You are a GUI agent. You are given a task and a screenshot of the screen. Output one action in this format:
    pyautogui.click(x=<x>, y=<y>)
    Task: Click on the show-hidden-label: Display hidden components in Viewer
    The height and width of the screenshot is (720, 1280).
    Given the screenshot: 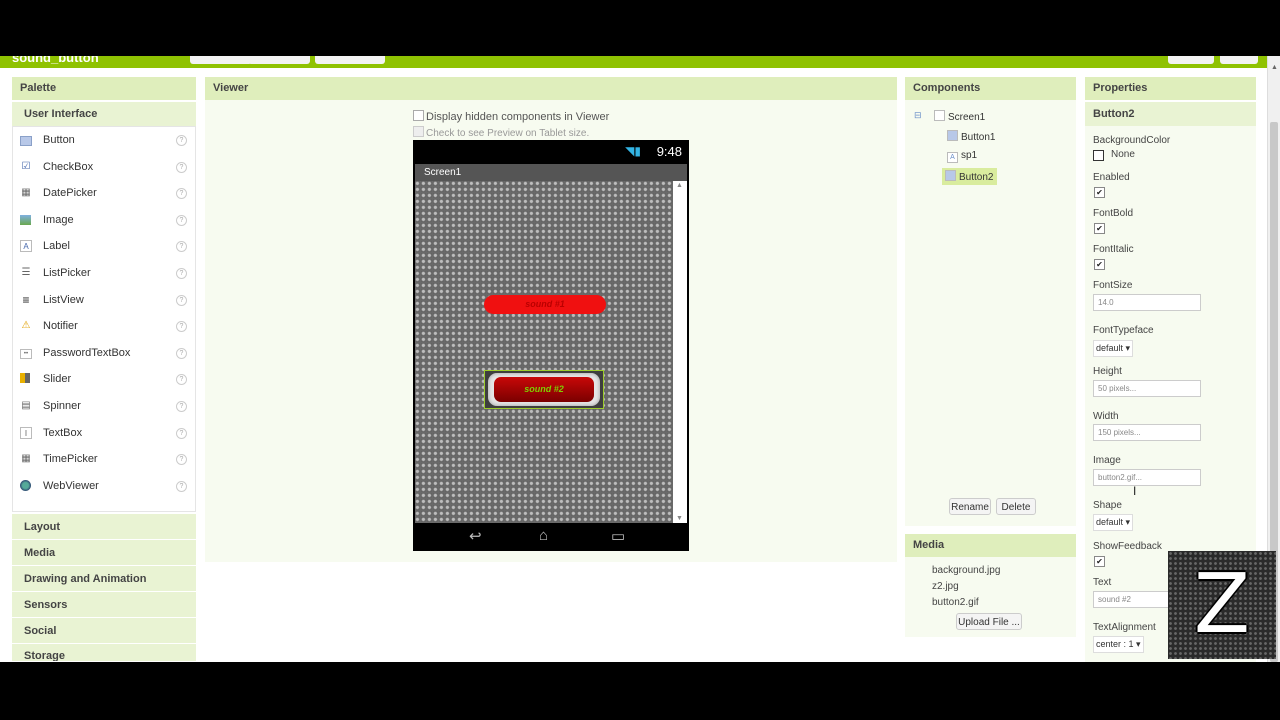 What is the action you would take?
    pyautogui.click(x=518, y=117)
    